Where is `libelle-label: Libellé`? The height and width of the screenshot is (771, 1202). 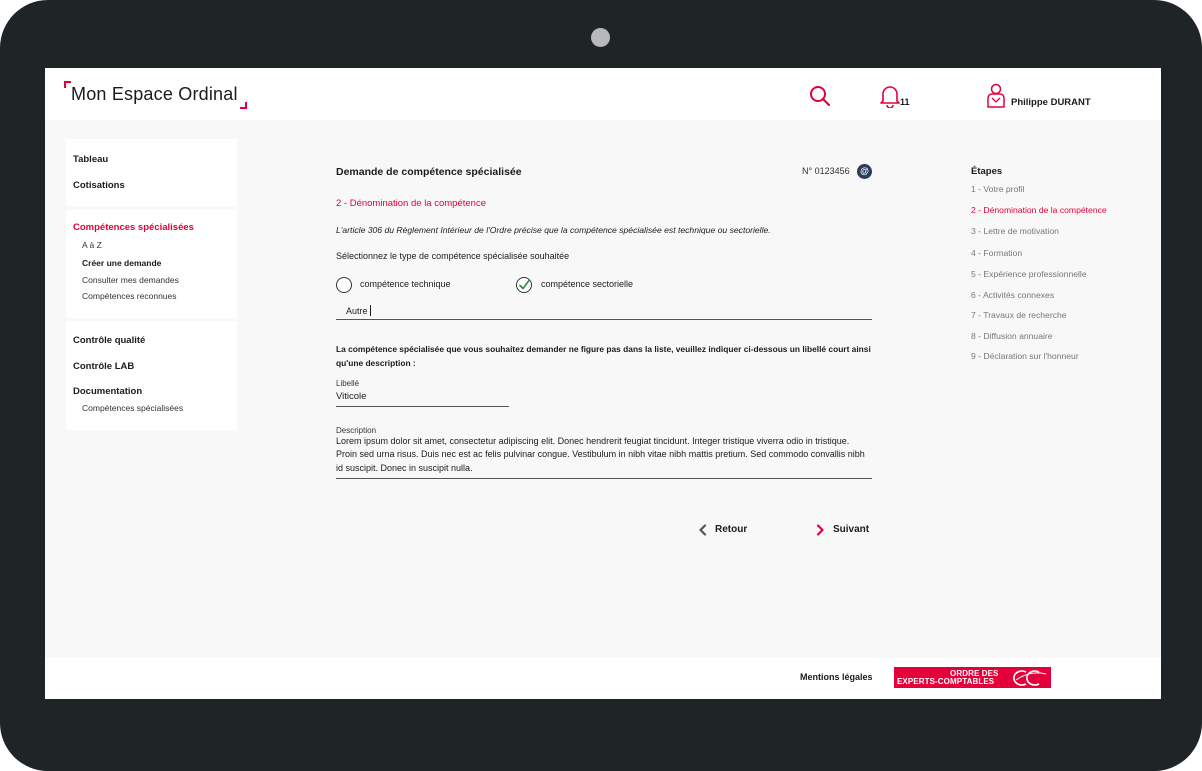 libelle-label: Libellé is located at coordinates (348, 383).